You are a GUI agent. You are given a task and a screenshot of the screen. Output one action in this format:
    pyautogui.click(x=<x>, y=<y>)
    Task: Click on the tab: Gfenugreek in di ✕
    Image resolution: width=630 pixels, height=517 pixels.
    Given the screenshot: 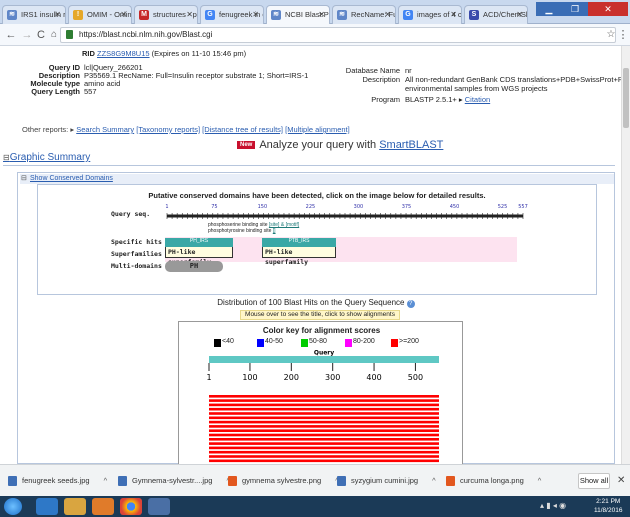 What is the action you would take?
    pyautogui.click(x=232, y=14)
    